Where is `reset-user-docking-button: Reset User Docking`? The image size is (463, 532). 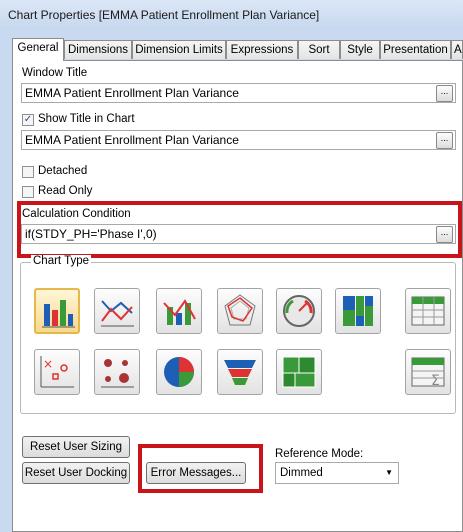 reset-user-docking-button: Reset User Docking is located at coordinates (76, 473).